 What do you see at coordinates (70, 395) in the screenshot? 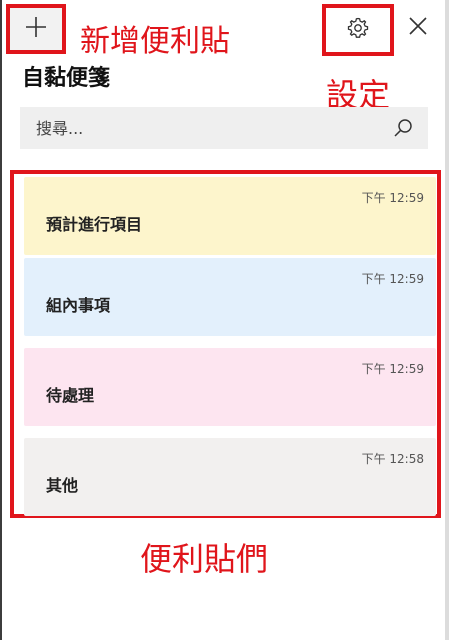
I see `note-title: 待處理` at bounding box center [70, 395].